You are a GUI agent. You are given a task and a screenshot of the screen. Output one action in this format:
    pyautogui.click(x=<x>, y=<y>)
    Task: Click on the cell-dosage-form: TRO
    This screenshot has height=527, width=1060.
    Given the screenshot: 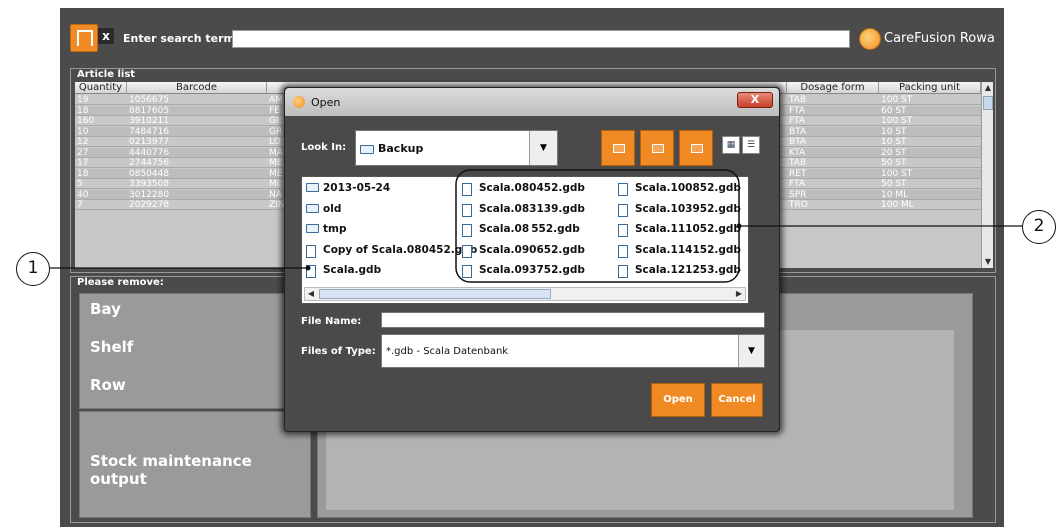 What is the action you would take?
    pyautogui.click(x=798, y=205)
    